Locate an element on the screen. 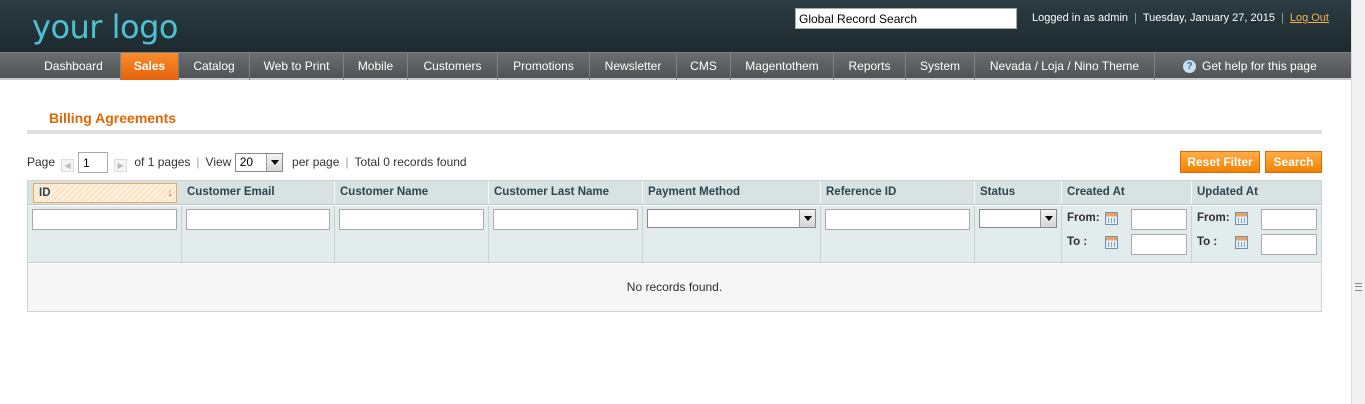  filter-cell-last-name is located at coordinates (566, 234).